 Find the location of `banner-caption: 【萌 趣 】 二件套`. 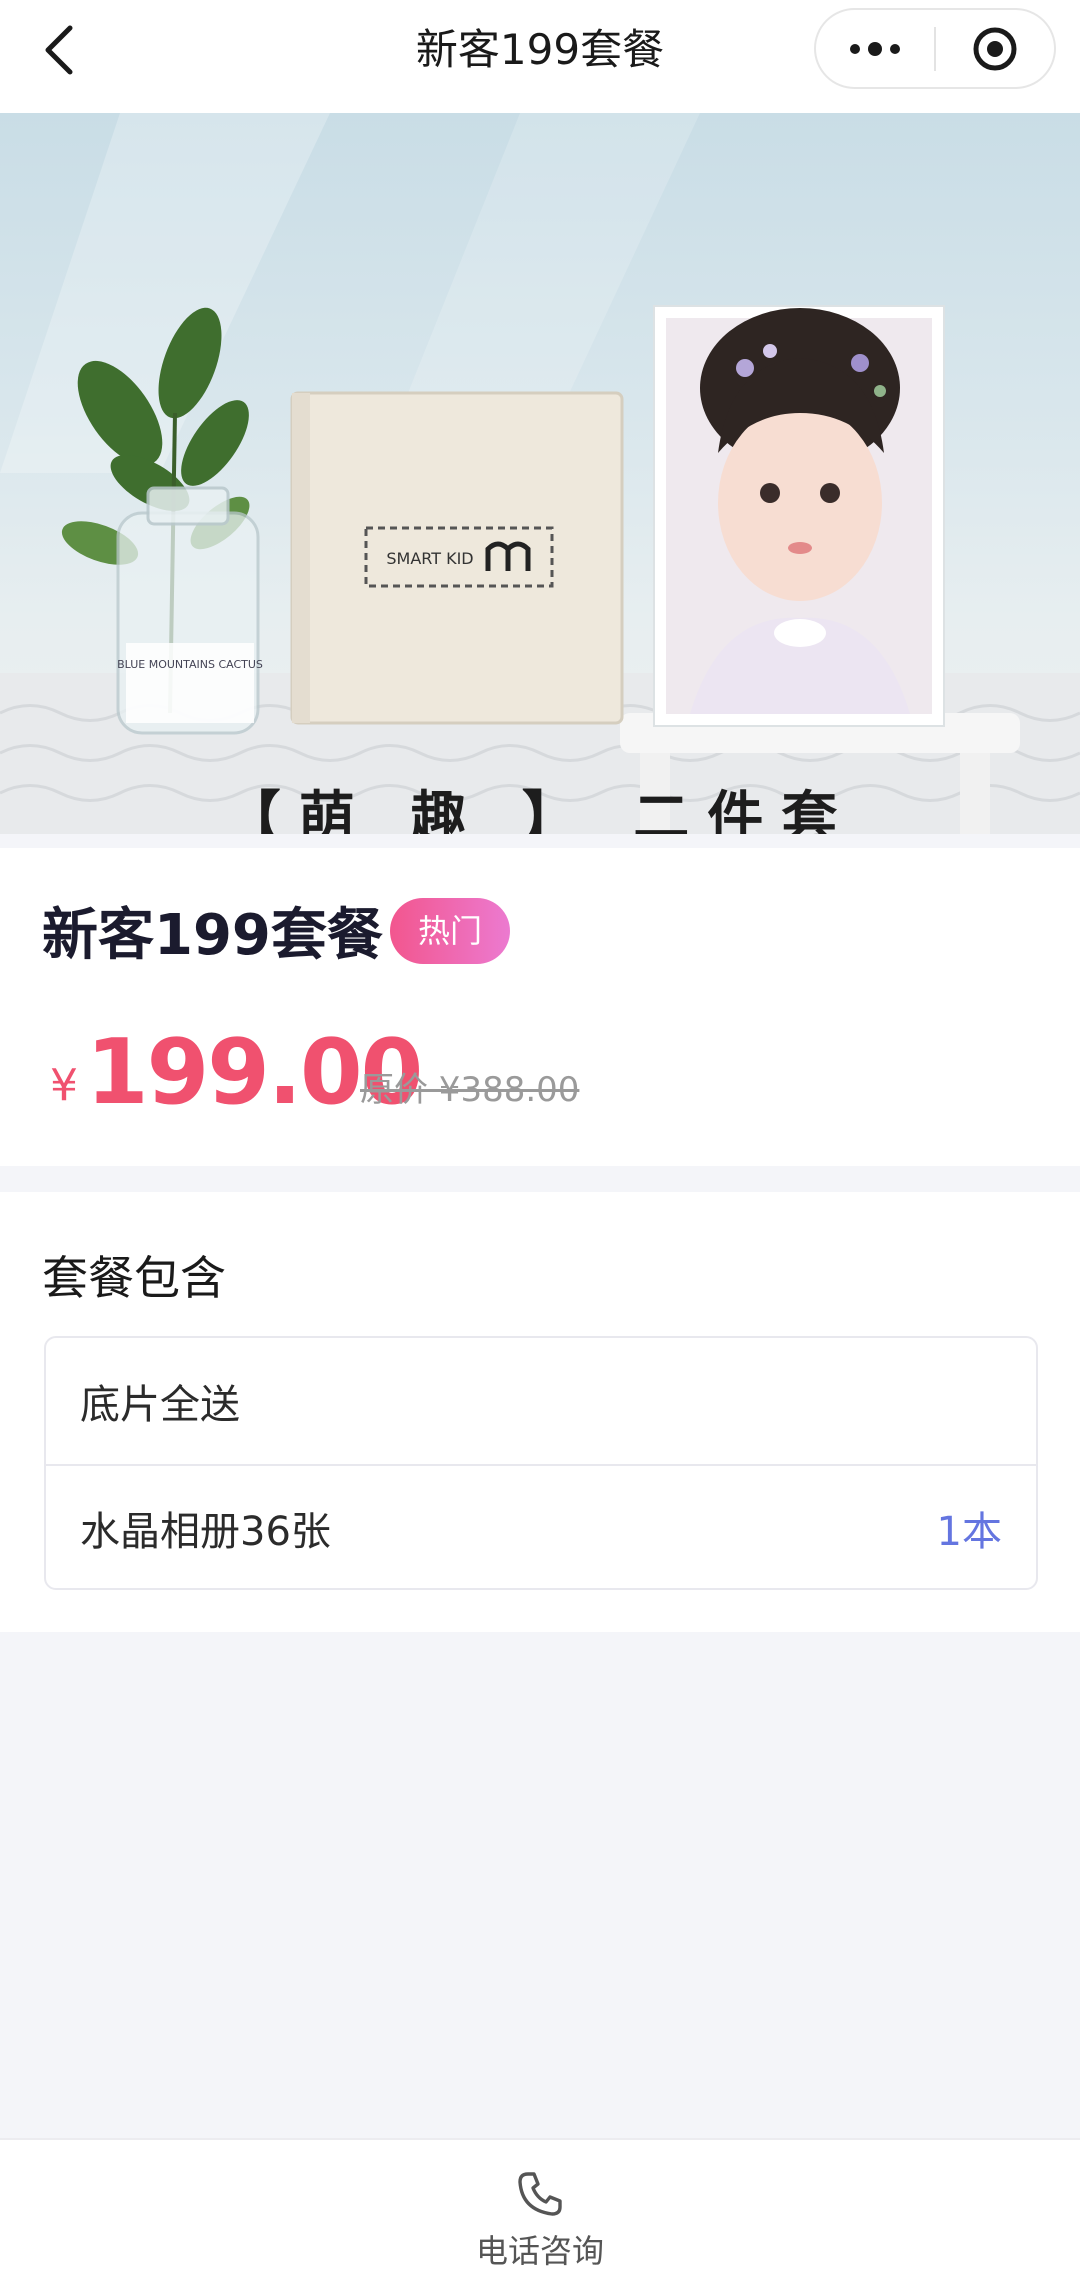

banner-caption: 【萌 趣 】 二件套 is located at coordinates (540, 809).